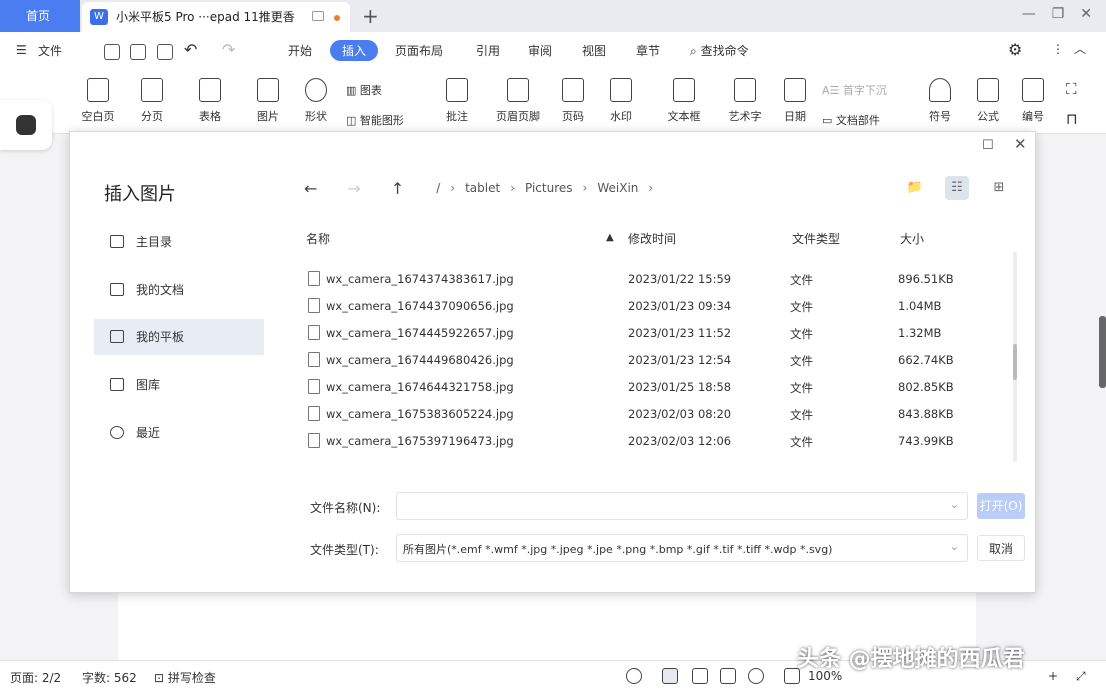 The image size is (1106, 692). What do you see at coordinates (617, 188) in the screenshot?
I see `breadcrumb-weixin: WeiXin` at bounding box center [617, 188].